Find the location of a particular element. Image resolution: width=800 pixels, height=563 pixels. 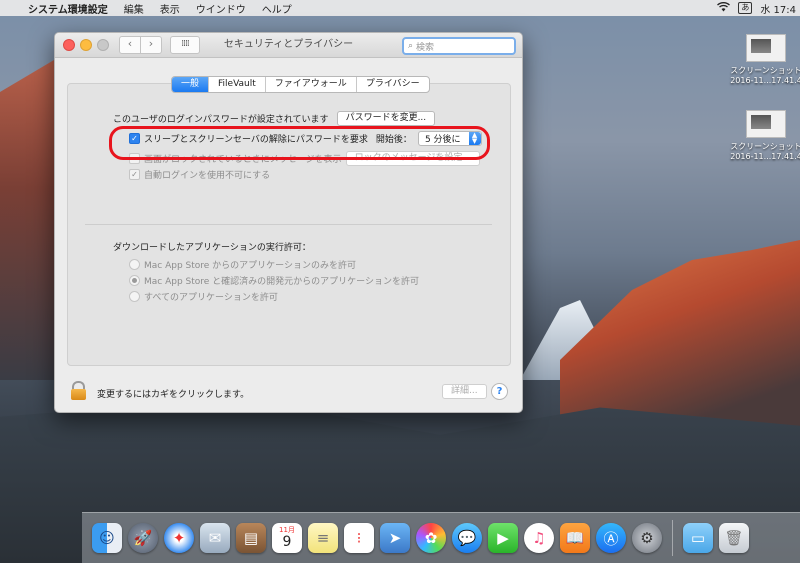

traffic-lights is located at coordinates (86, 45).